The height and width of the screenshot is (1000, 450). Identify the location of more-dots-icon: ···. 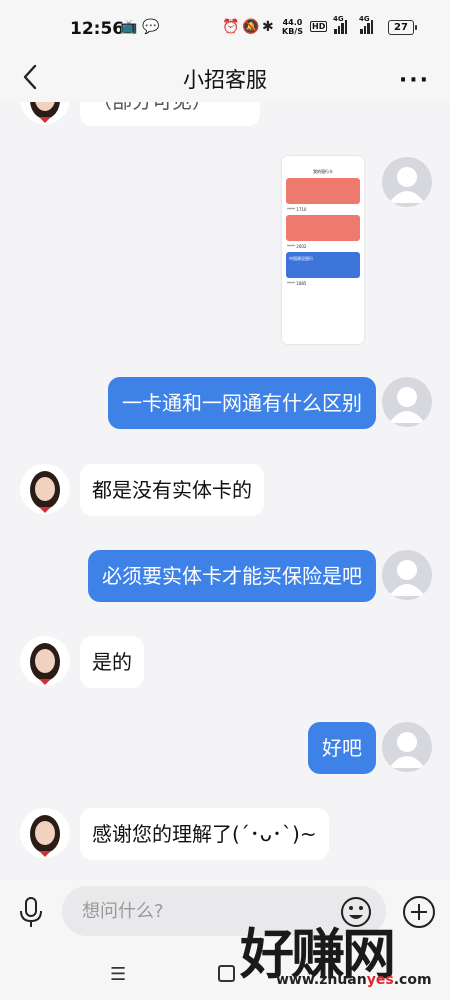
(414, 80).